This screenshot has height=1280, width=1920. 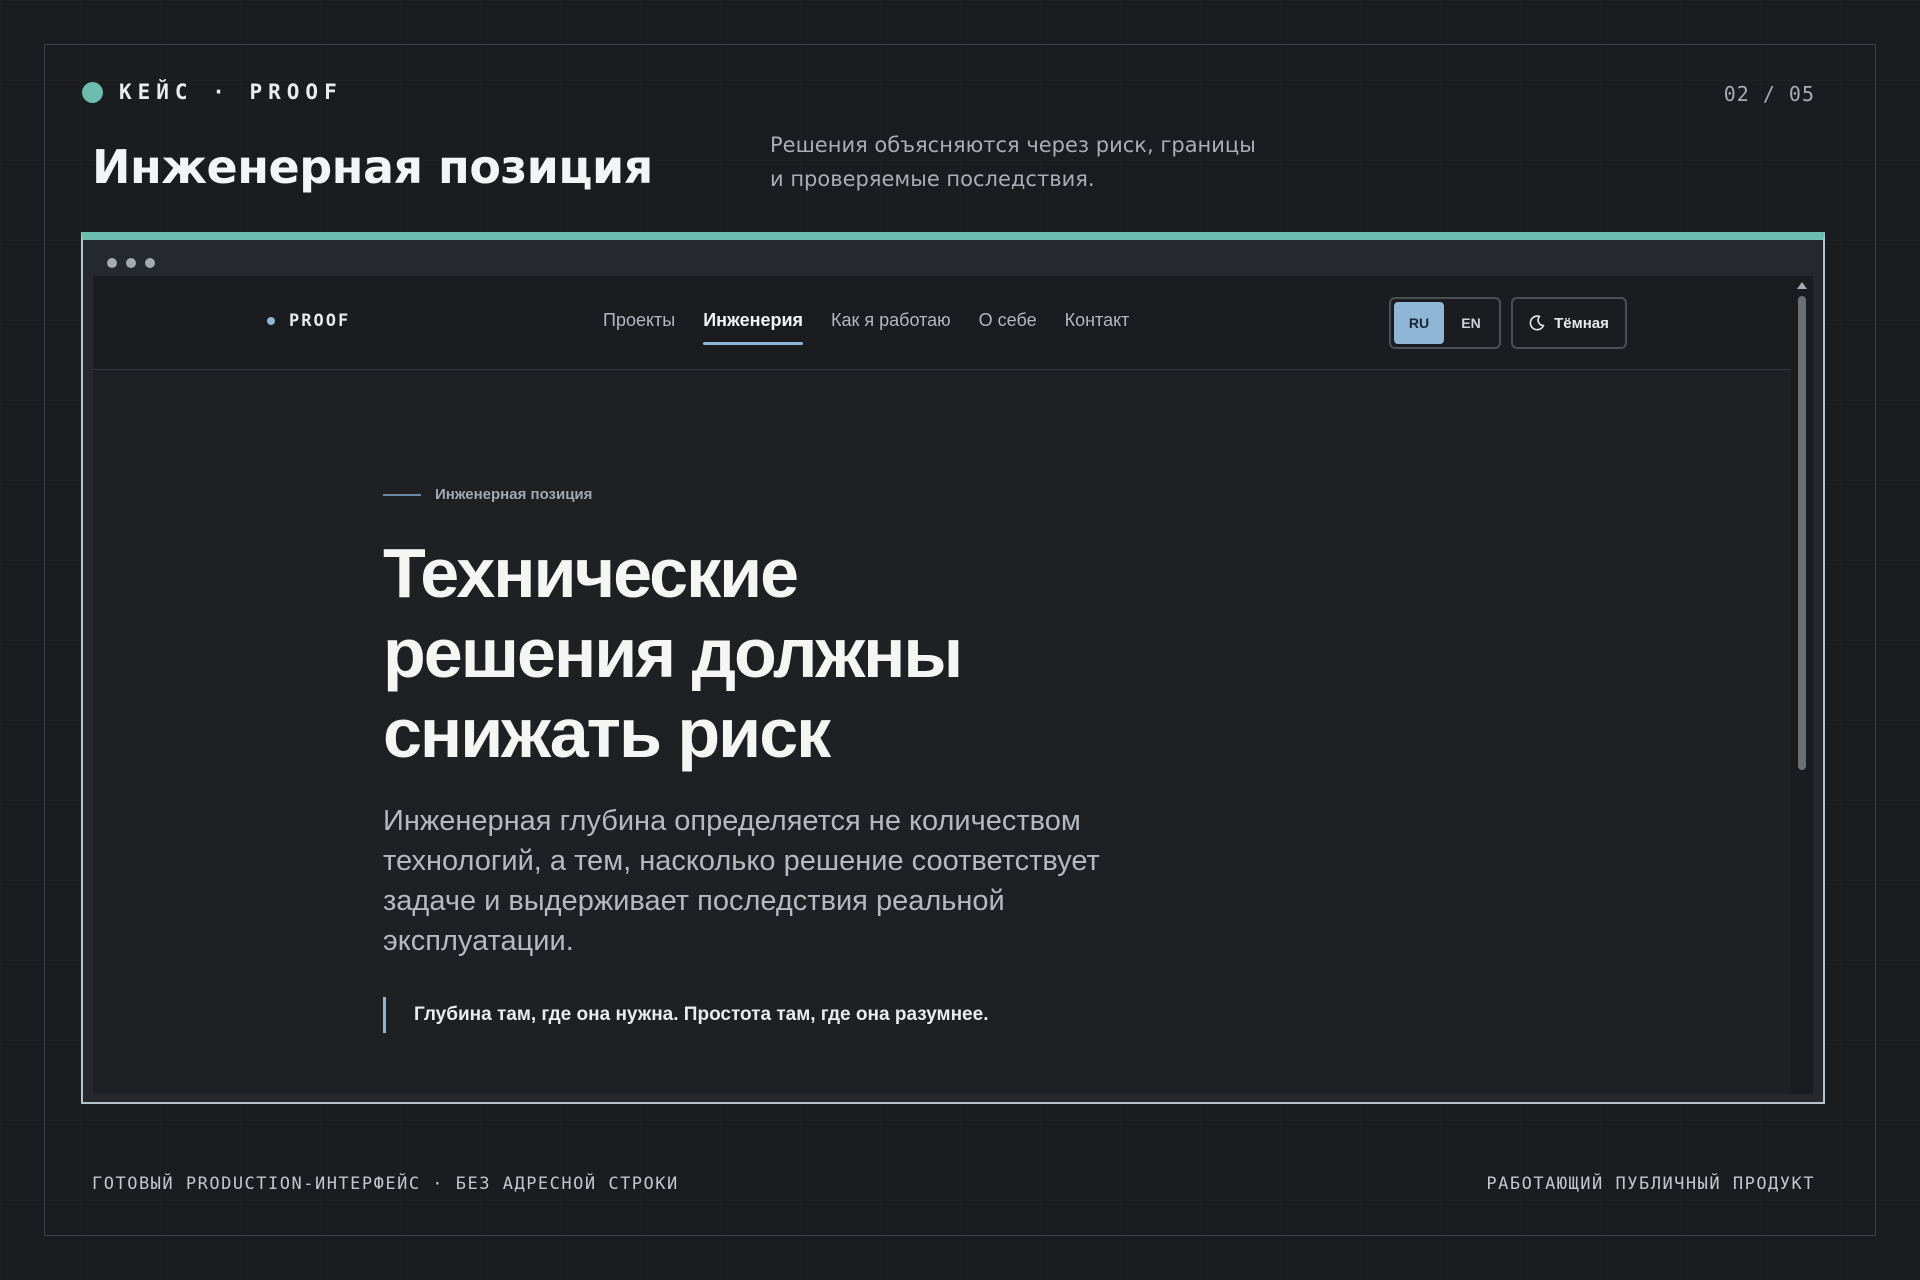 What do you see at coordinates (1802, 285) in the screenshot?
I see `scroll-up-arrow-icon` at bounding box center [1802, 285].